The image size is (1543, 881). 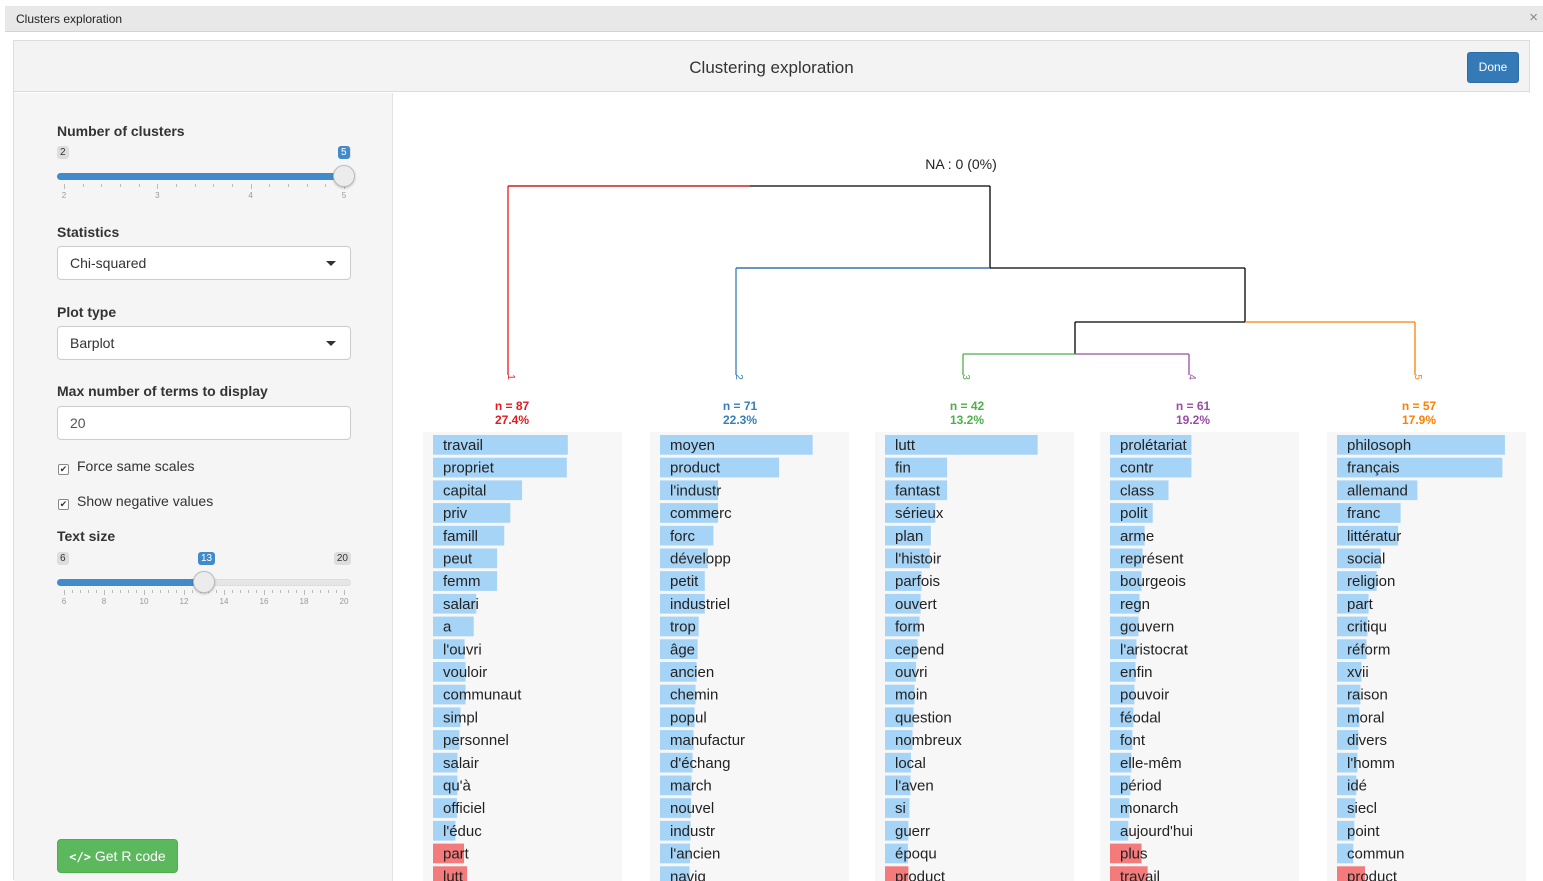 What do you see at coordinates (1533, 17) in the screenshot?
I see `close-icon: ×` at bounding box center [1533, 17].